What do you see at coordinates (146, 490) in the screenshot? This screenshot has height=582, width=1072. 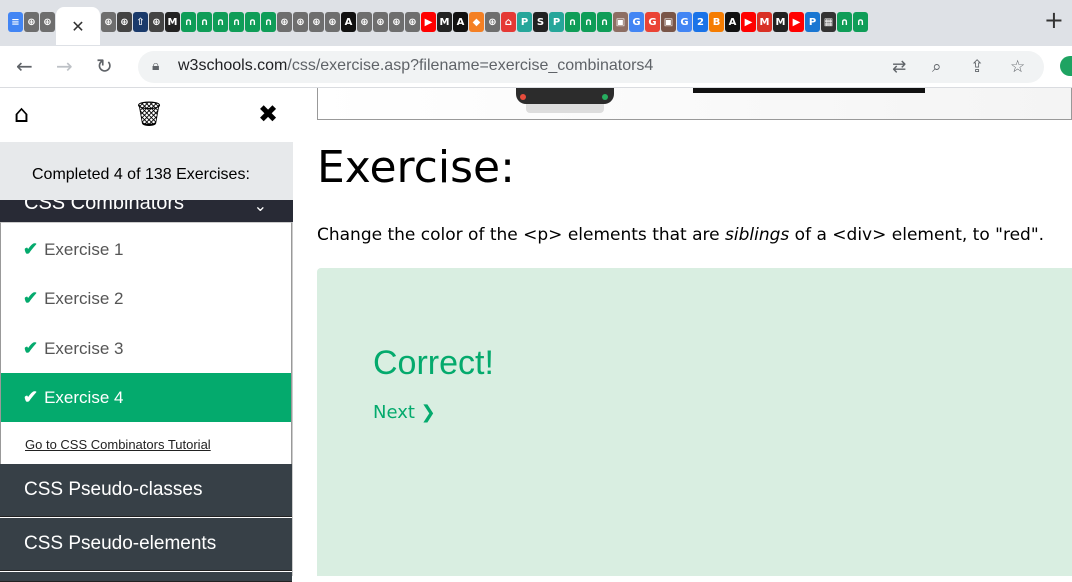 I see `sidebar-section-pseudo-classes: CSS Pseudo-classes` at bounding box center [146, 490].